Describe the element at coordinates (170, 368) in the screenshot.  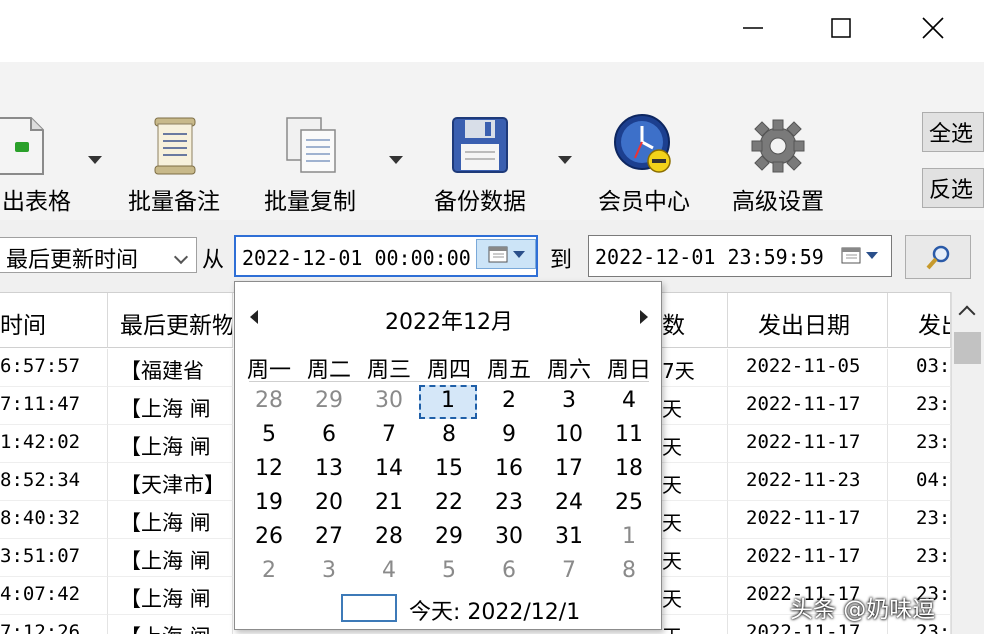
I see `table-cell-addr: 【福建省` at that location.